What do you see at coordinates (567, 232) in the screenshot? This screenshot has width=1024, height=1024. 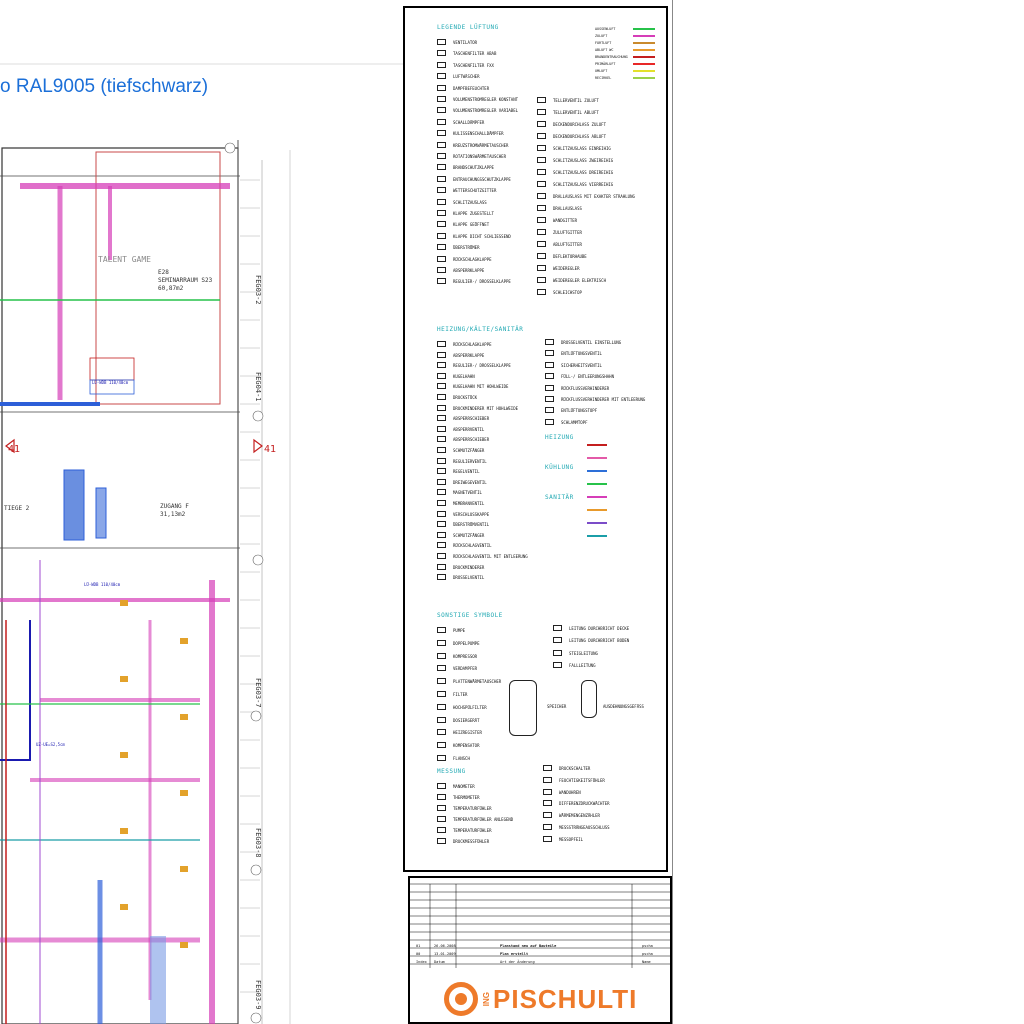 I see `legend-right-row-label: ZULUFTGITTER` at bounding box center [567, 232].